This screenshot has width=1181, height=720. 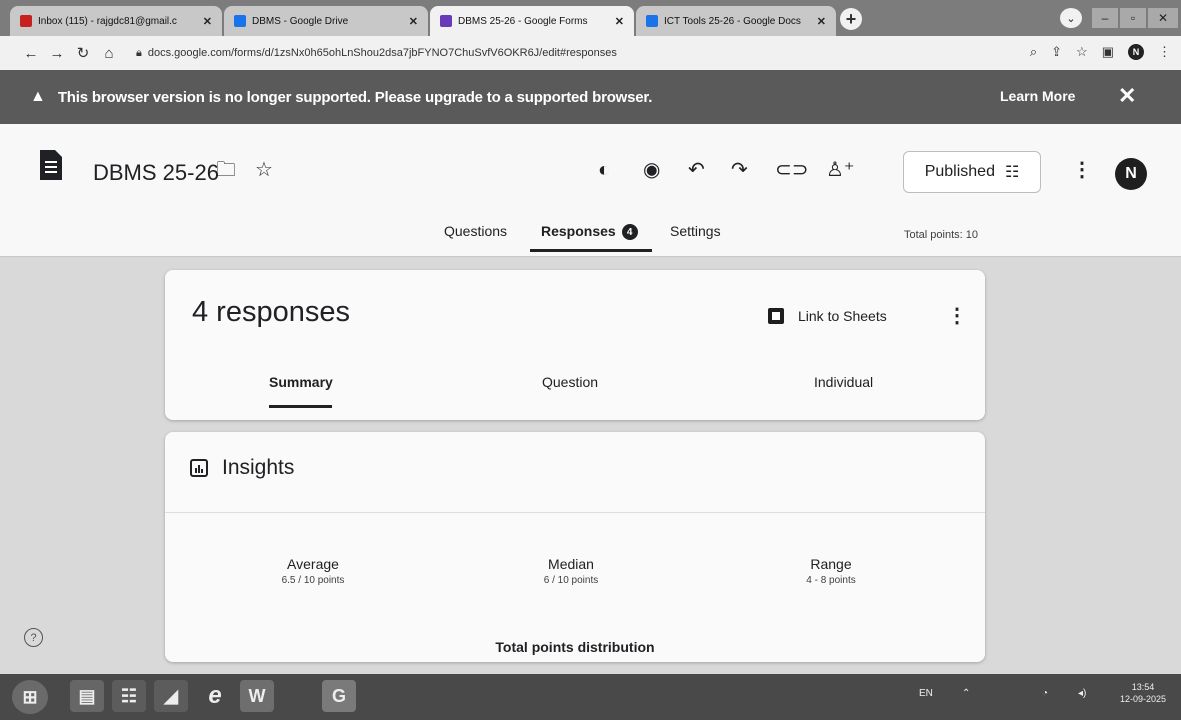 What do you see at coordinates (590, 697) in the screenshot?
I see `taskbar: ⊞ ▤ ☷ ◢ e W G EN ⌃ ◔ ◂) 13:54 12-09-2025` at bounding box center [590, 697].